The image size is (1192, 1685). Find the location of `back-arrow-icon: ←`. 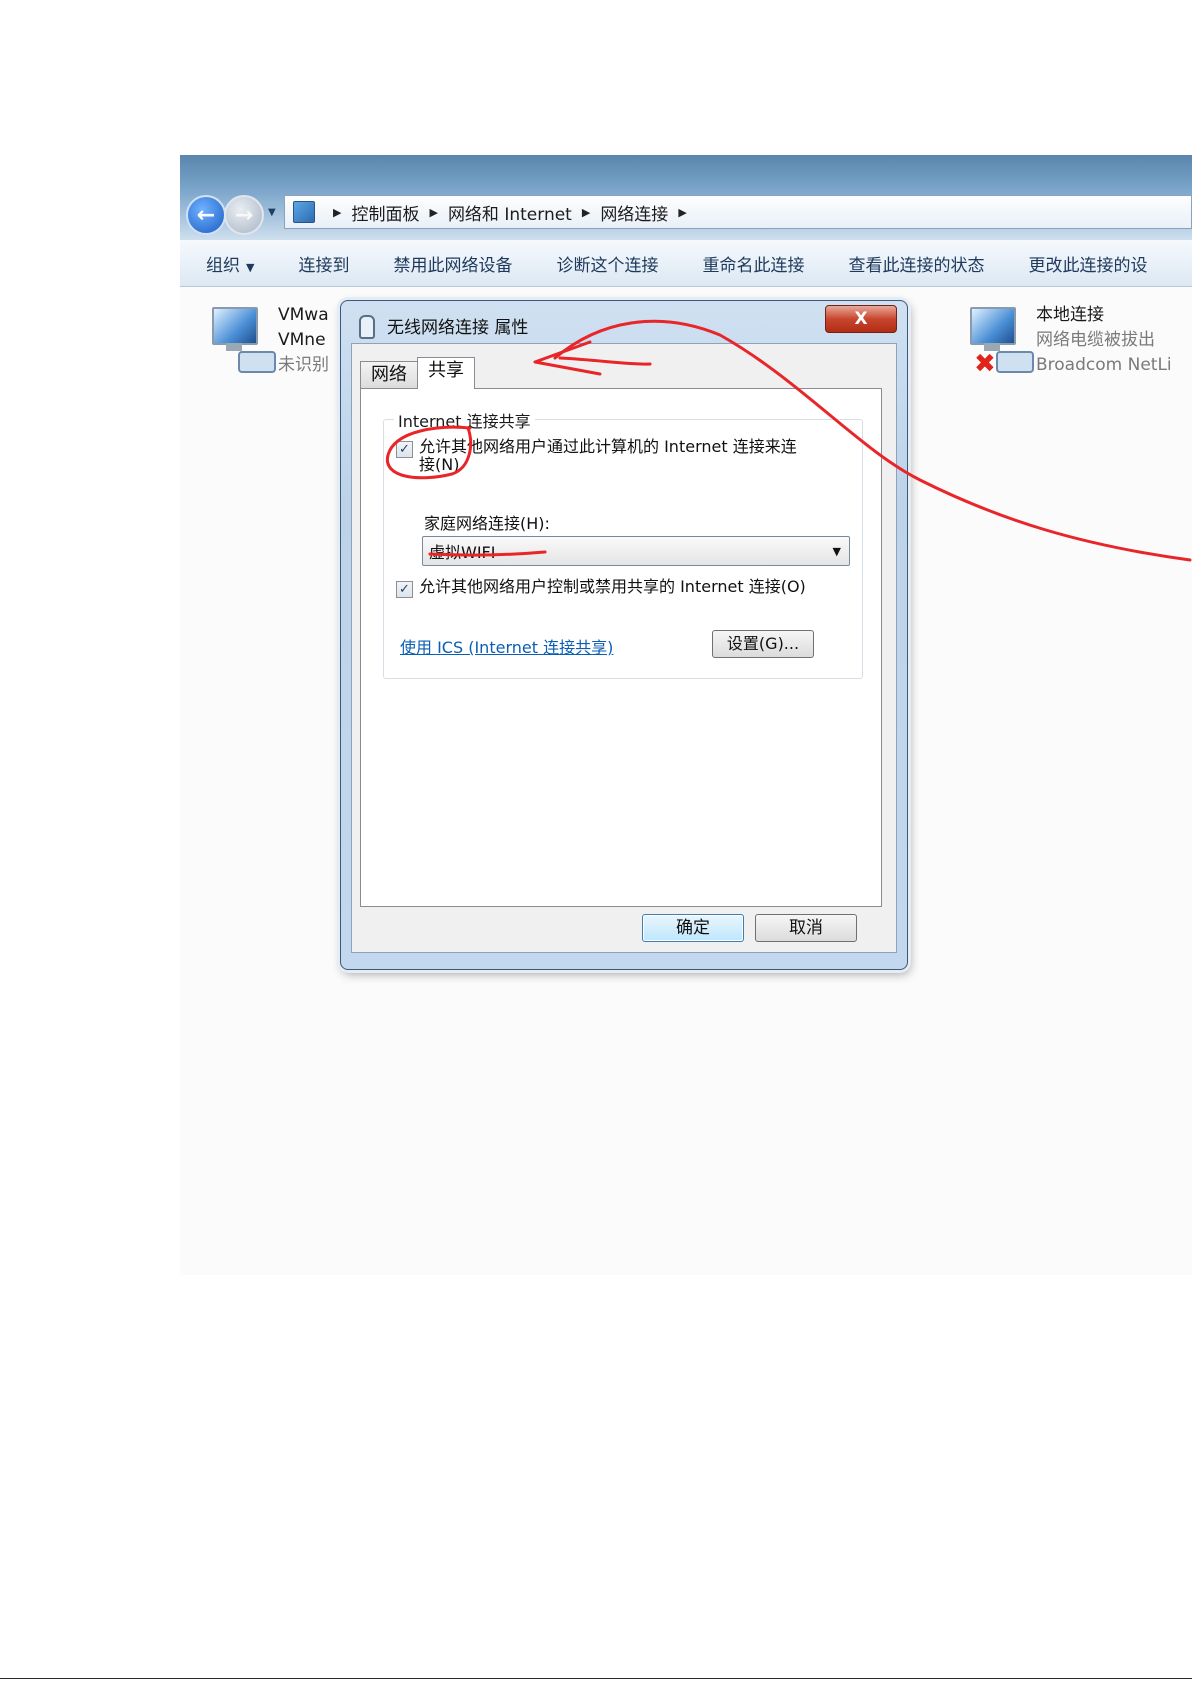

back-arrow-icon: ← is located at coordinates (206, 215).